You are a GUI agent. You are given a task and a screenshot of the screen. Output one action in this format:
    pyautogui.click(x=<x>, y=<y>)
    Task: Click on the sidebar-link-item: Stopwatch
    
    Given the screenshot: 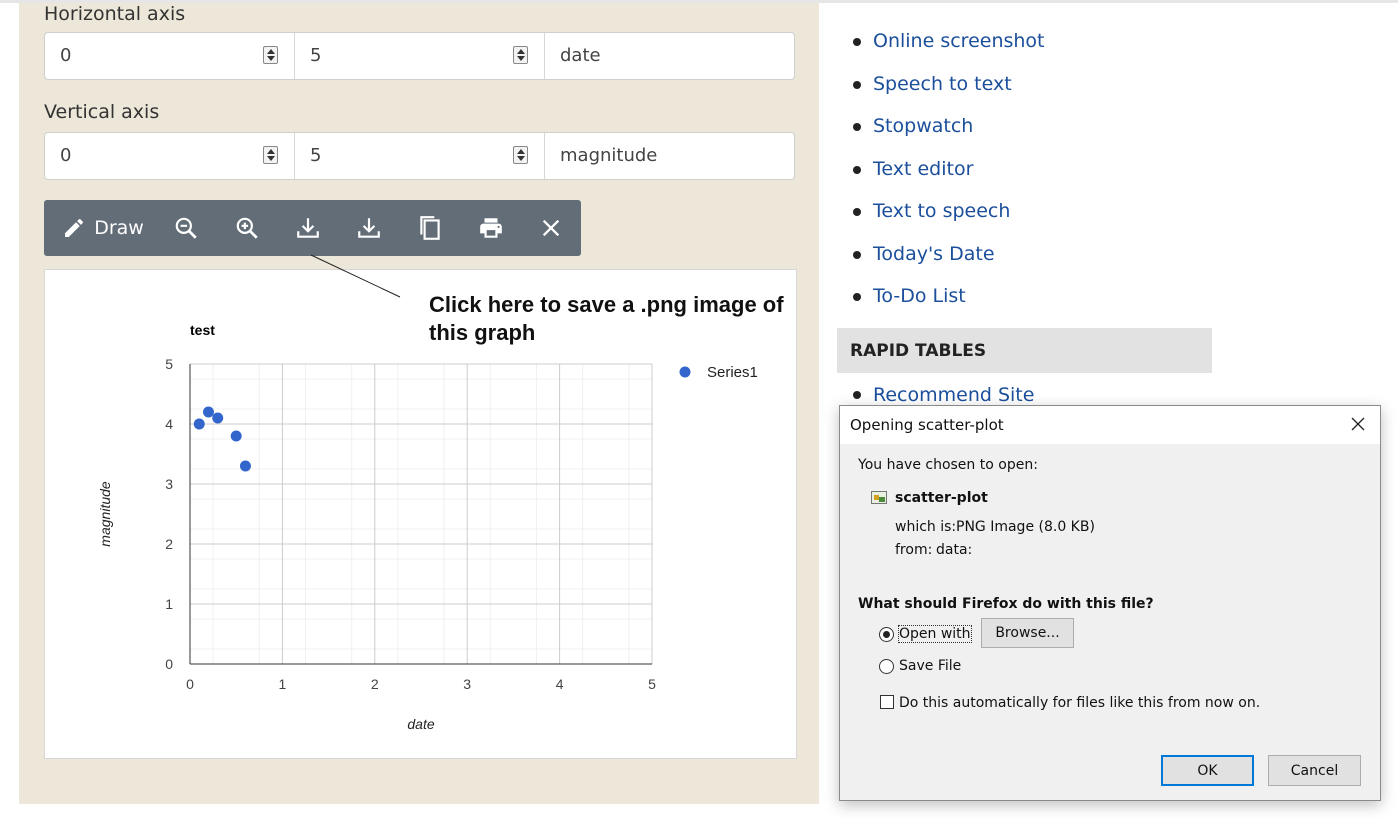 What is the action you would take?
    pyautogui.click(x=949, y=126)
    